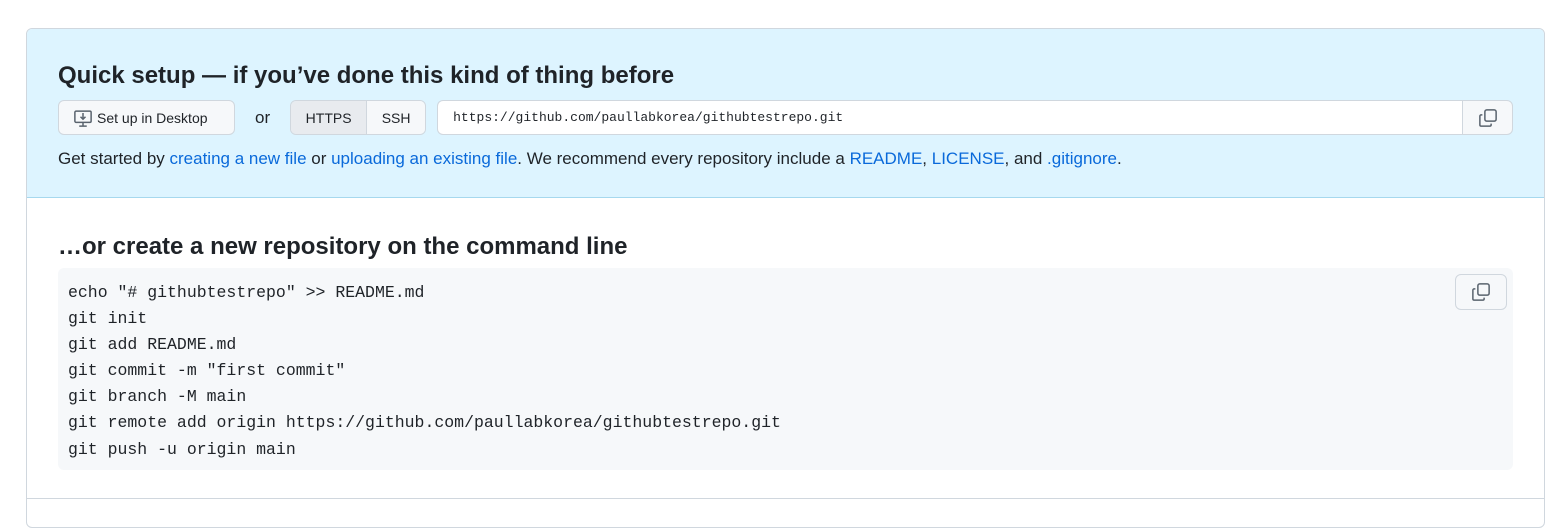 The width and height of the screenshot is (1561, 528). What do you see at coordinates (238, 158) in the screenshot?
I see `creating-new-file-link: creating a new file` at bounding box center [238, 158].